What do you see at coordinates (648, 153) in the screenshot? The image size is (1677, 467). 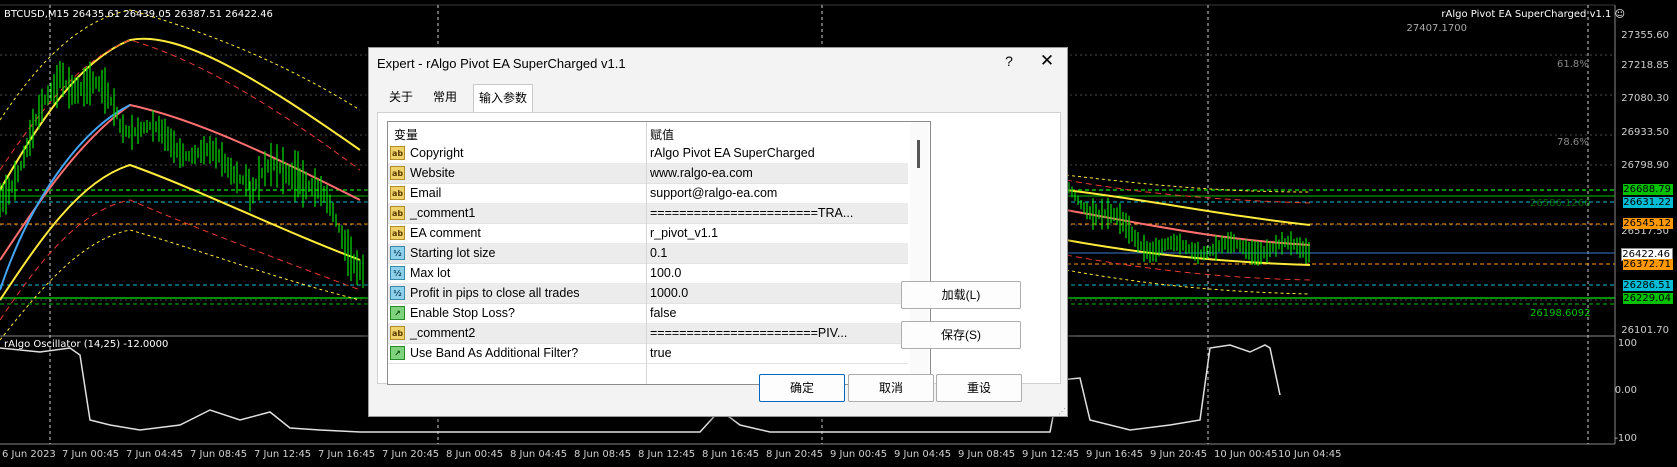 I see `table-row: ab Copyright rAlgo Pivot EA SuperCharged` at bounding box center [648, 153].